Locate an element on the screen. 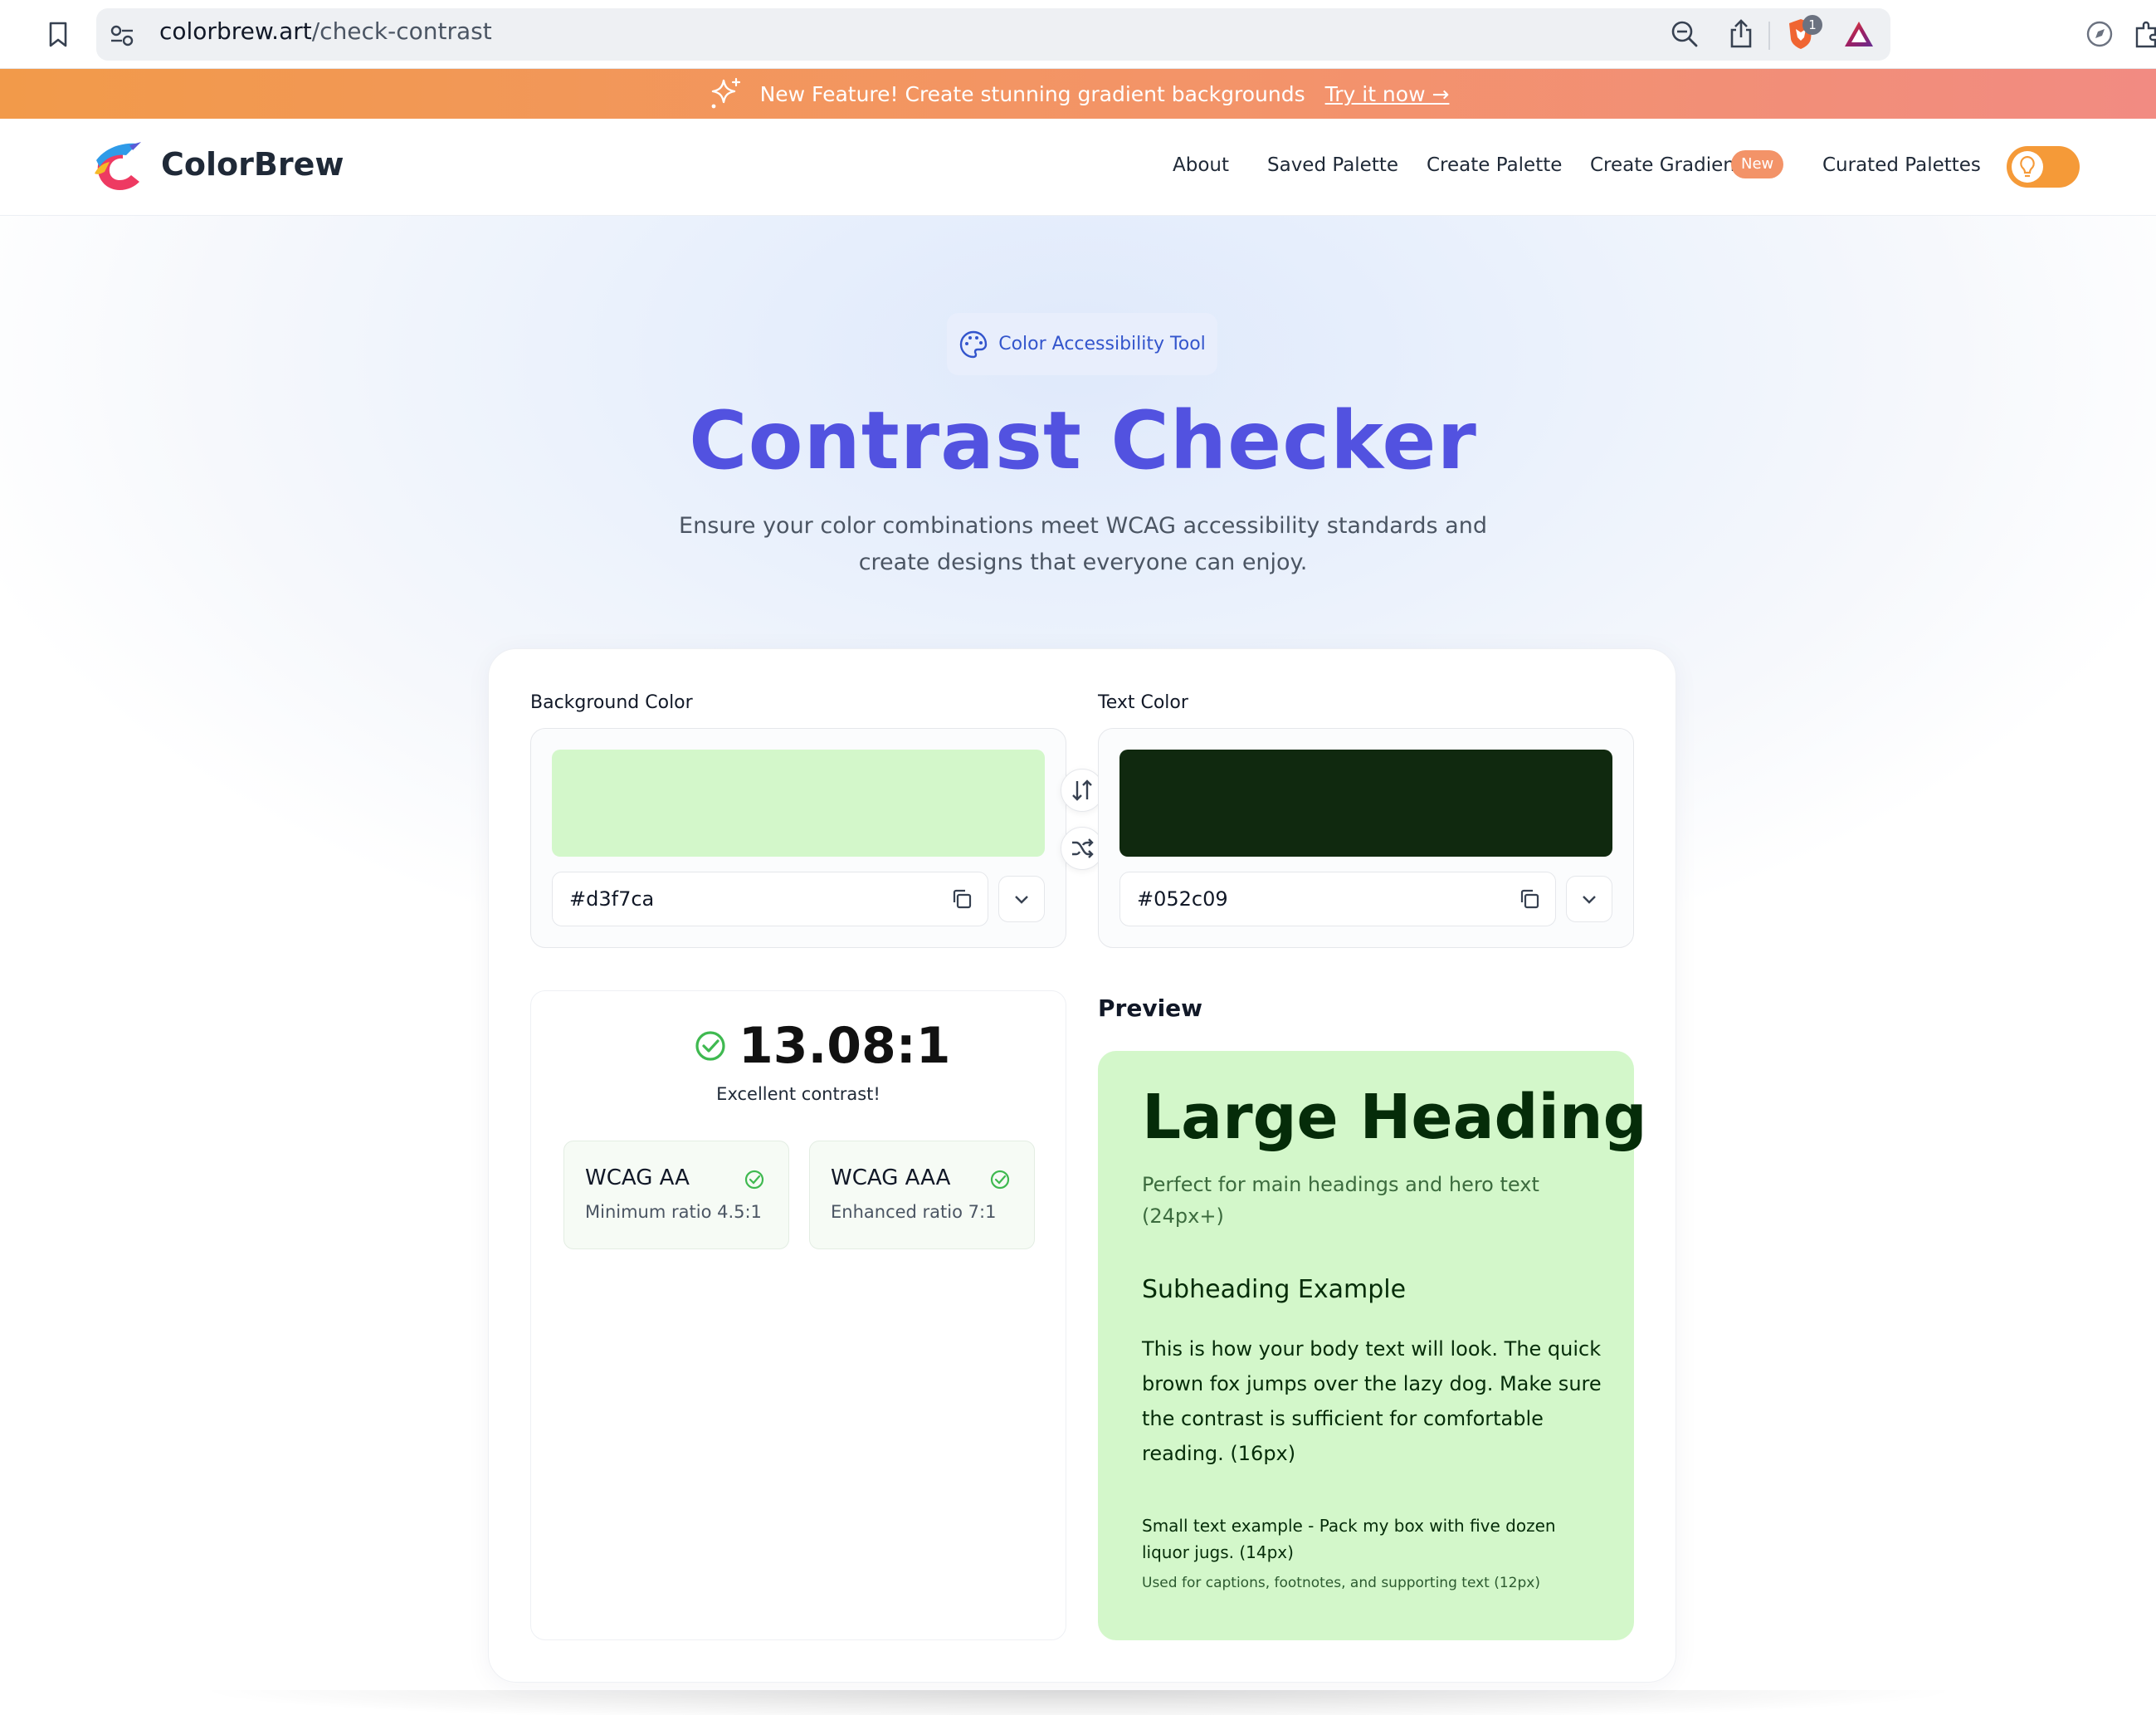 The width and height of the screenshot is (2156, 1715). background-options-dropdown is located at coordinates (1021, 899).